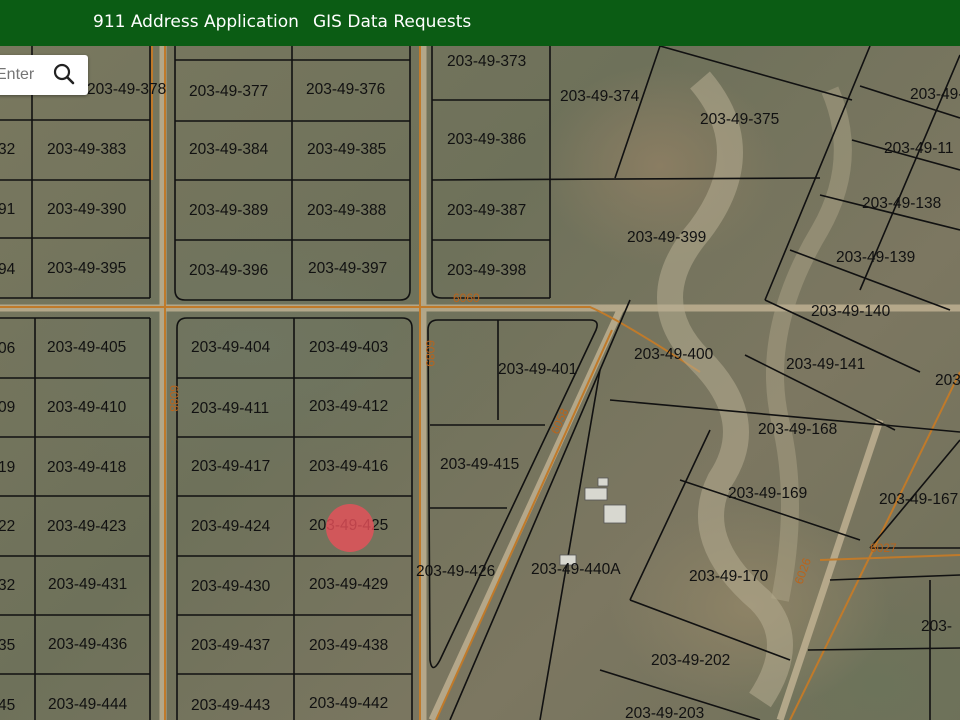  What do you see at coordinates (24, 75) in the screenshot?
I see `address-search-input` at bounding box center [24, 75].